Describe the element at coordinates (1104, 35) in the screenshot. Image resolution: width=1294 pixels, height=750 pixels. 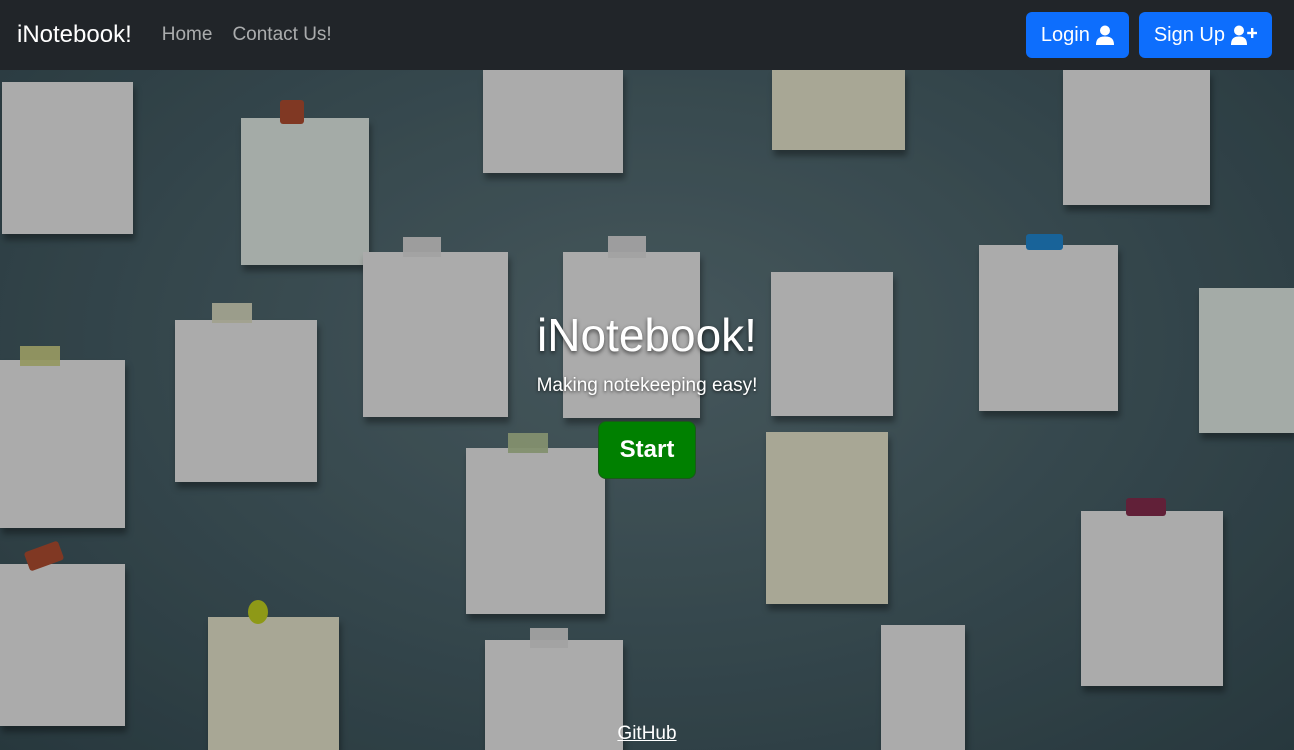
I see `user-icon` at that location.